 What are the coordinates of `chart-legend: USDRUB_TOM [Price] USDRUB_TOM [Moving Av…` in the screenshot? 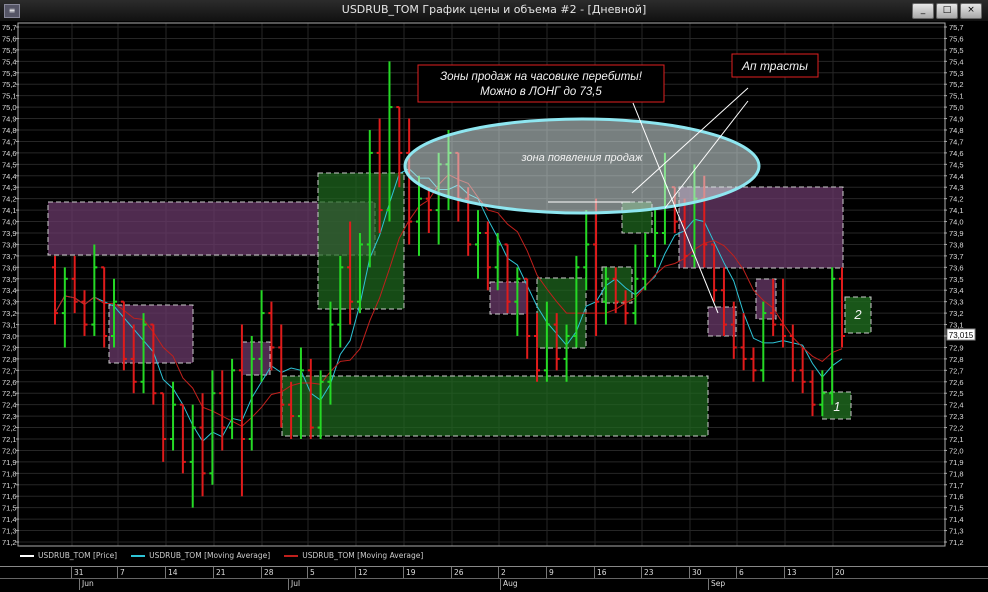 It's located at (221, 555).